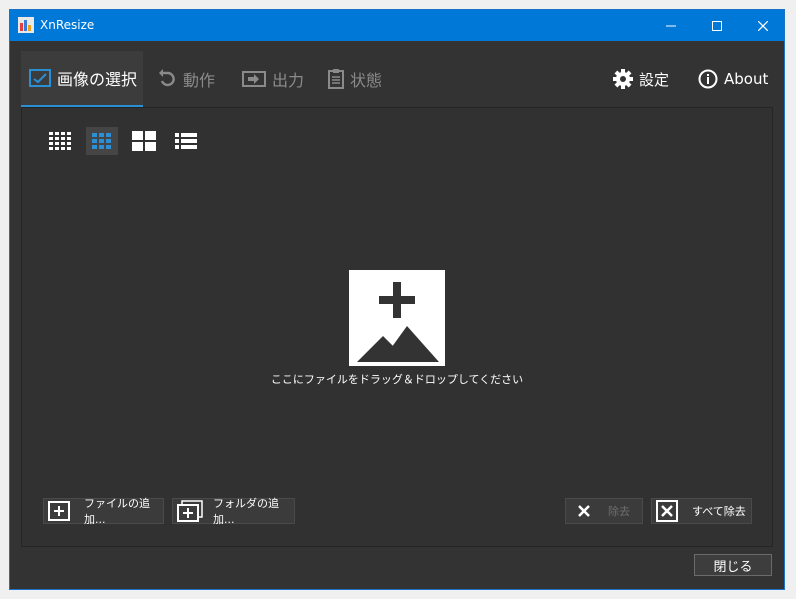 The width and height of the screenshot is (796, 599). I want to click on tab-action: 動作, so click(187, 79).